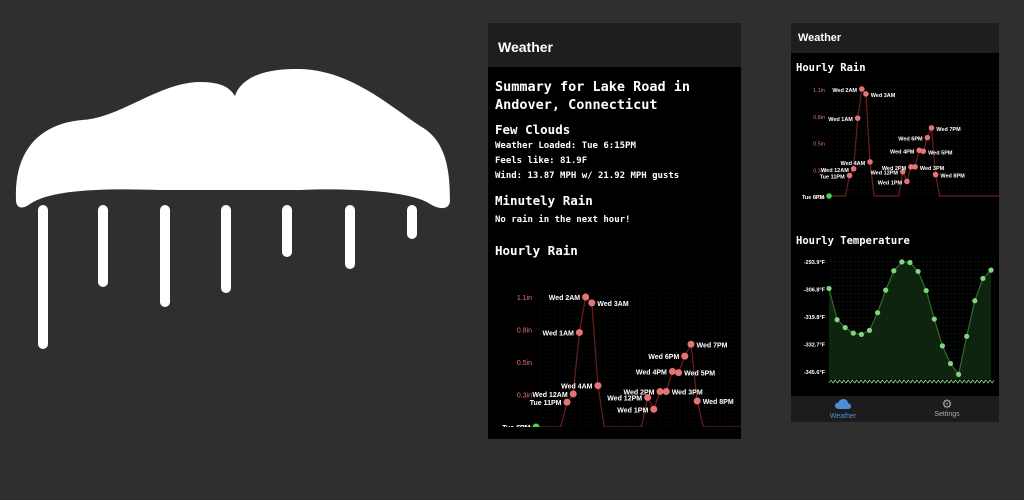 This screenshot has width=1024, height=500. What do you see at coordinates (565, 146) in the screenshot?
I see `weather-loaded-text: Weather Loaded: Tue 6:15PM` at bounding box center [565, 146].